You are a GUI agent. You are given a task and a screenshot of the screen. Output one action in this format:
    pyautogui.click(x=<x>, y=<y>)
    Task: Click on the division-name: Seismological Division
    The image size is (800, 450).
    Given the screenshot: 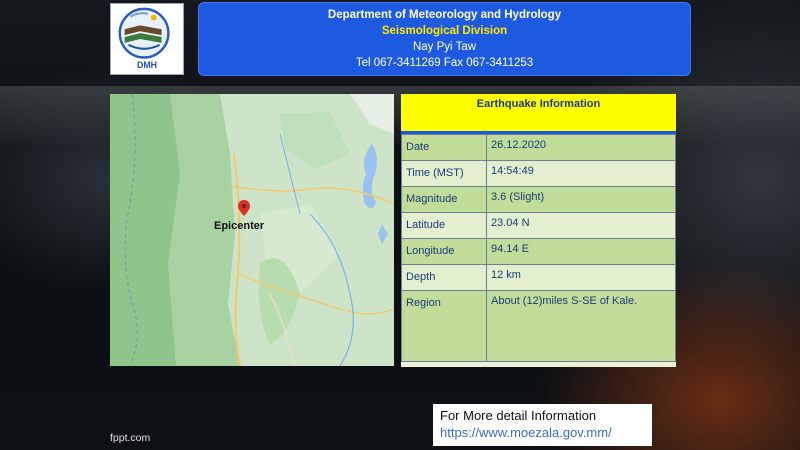 What is the action you would take?
    pyautogui.click(x=444, y=31)
    